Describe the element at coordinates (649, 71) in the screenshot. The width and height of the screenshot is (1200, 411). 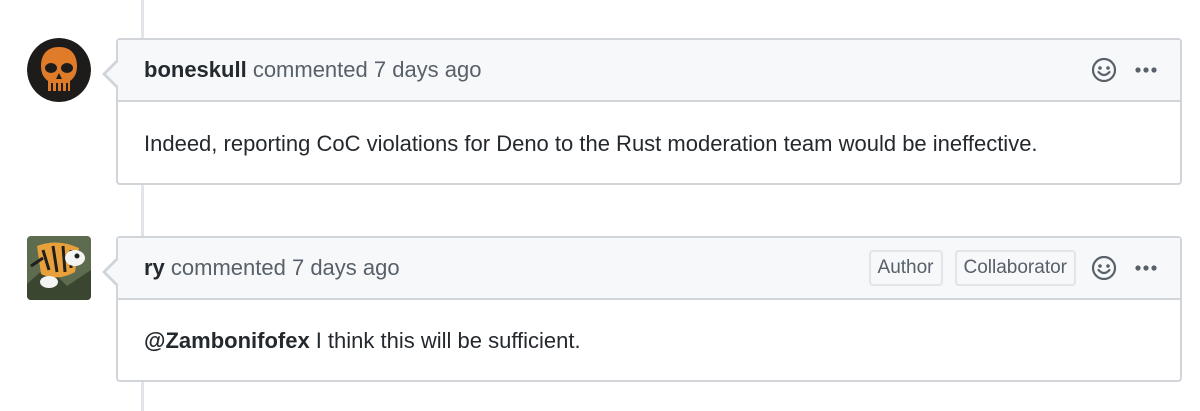
I see `comment-header: boneskull commented 7 days ago` at that location.